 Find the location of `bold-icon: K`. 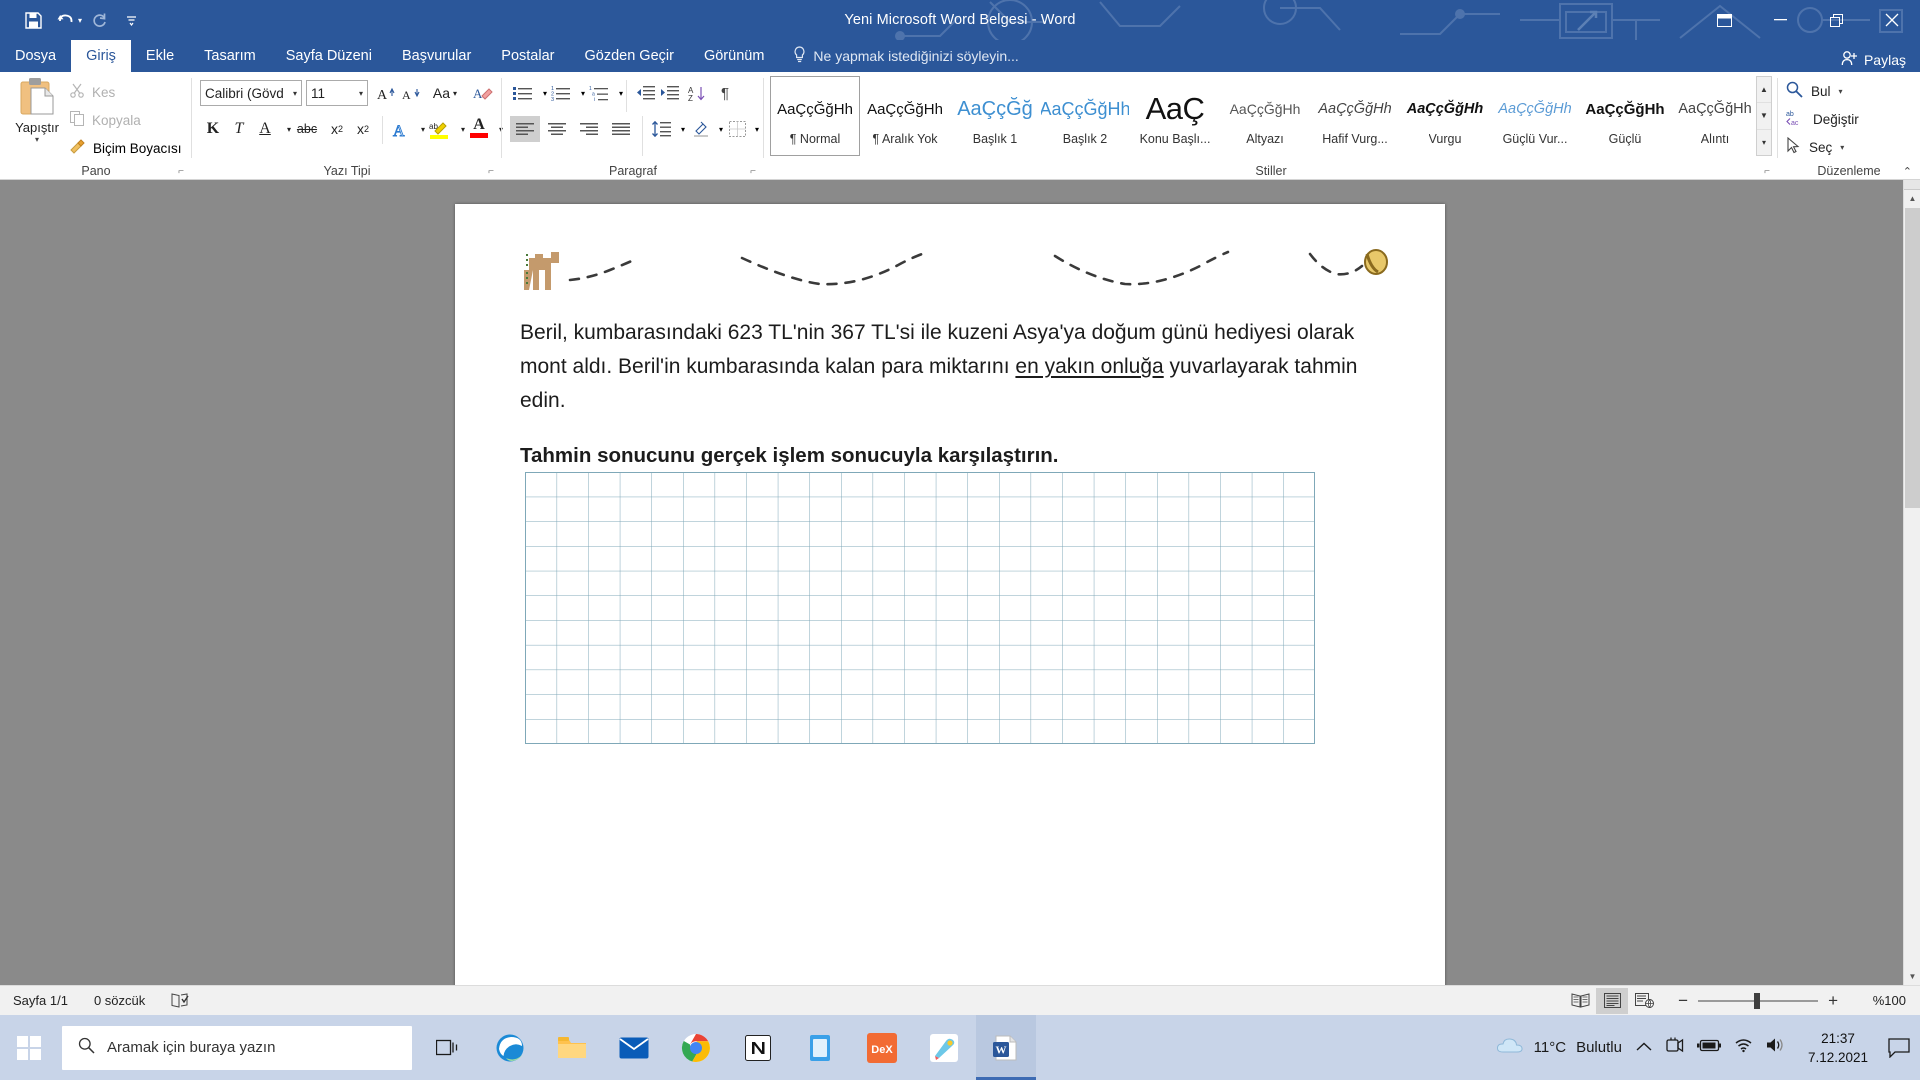

bold-icon: K is located at coordinates (213, 129).